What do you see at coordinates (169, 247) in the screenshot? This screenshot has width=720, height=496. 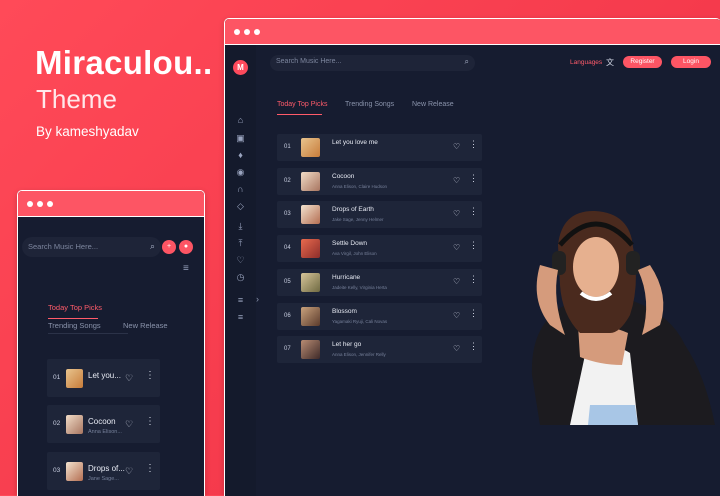 I see `add-user-icon: +` at bounding box center [169, 247].